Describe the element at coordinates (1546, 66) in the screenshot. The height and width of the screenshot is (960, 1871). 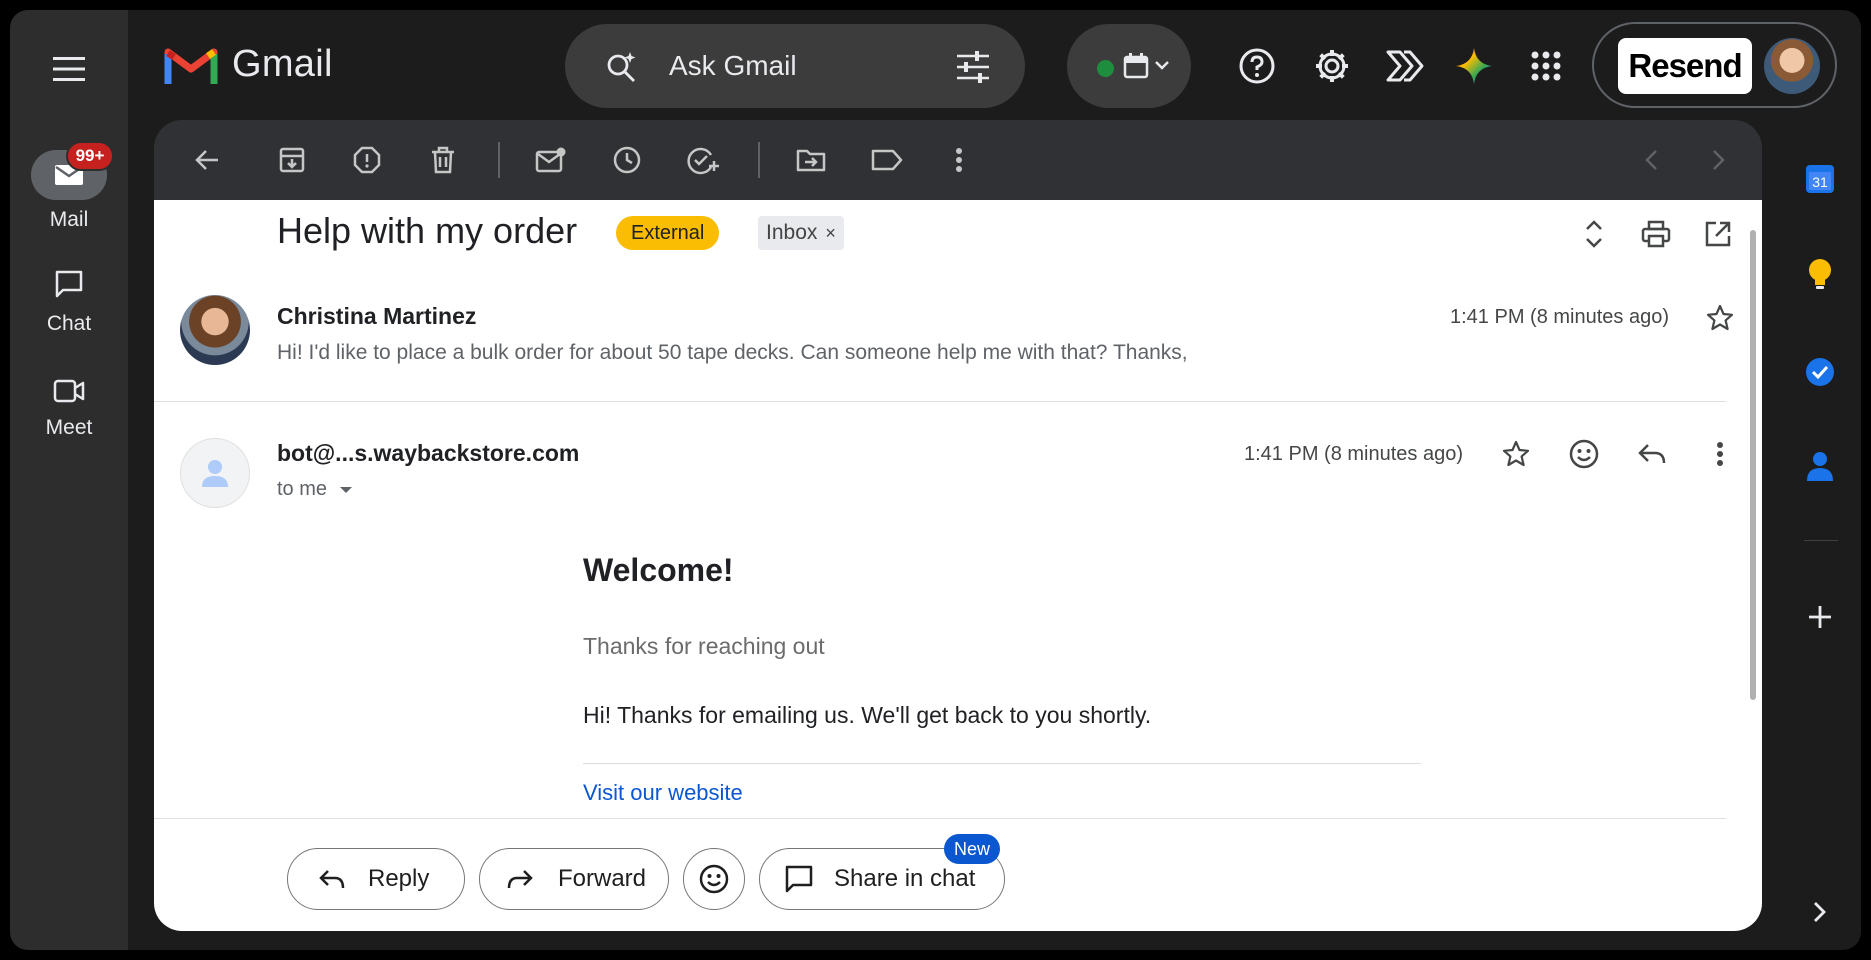
I see `apps-button` at that location.